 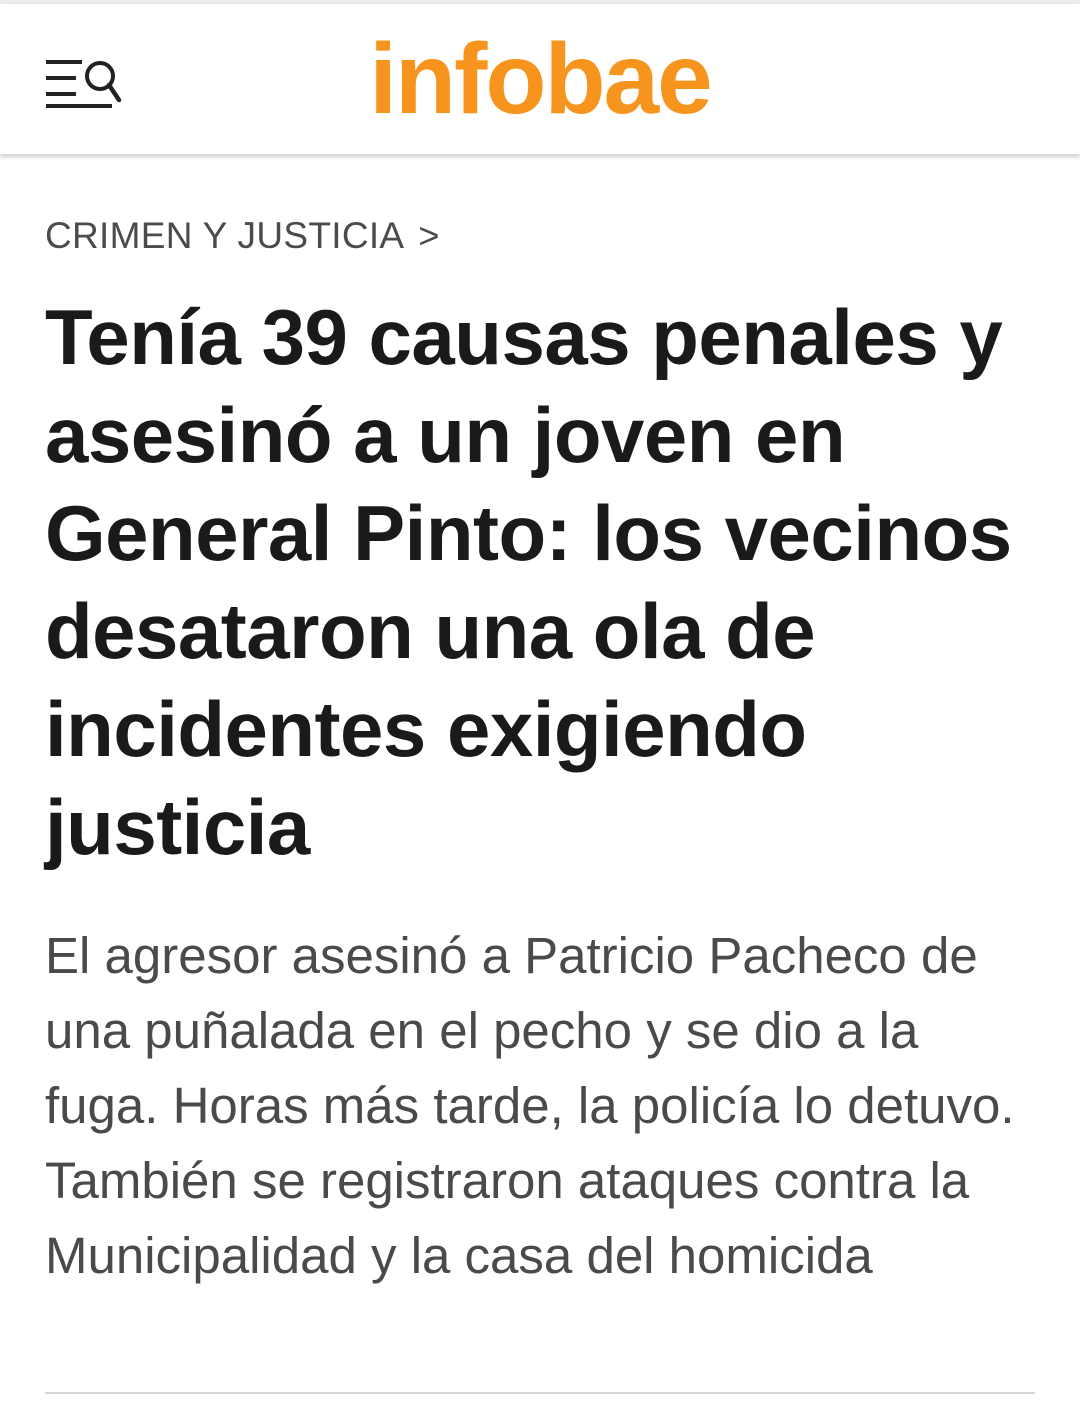 What do you see at coordinates (540, 1393) in the screenshot?
I see `divider` at bounding box center [540, 1393].